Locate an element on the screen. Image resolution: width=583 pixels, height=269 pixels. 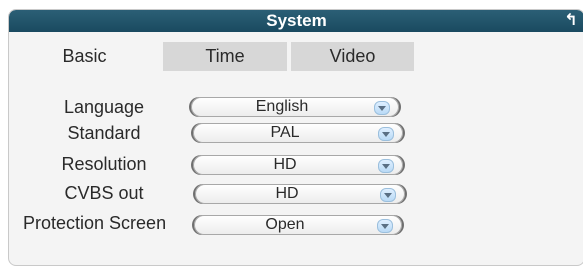
protection-screen-value: Open is located at coordinates (285, 224).